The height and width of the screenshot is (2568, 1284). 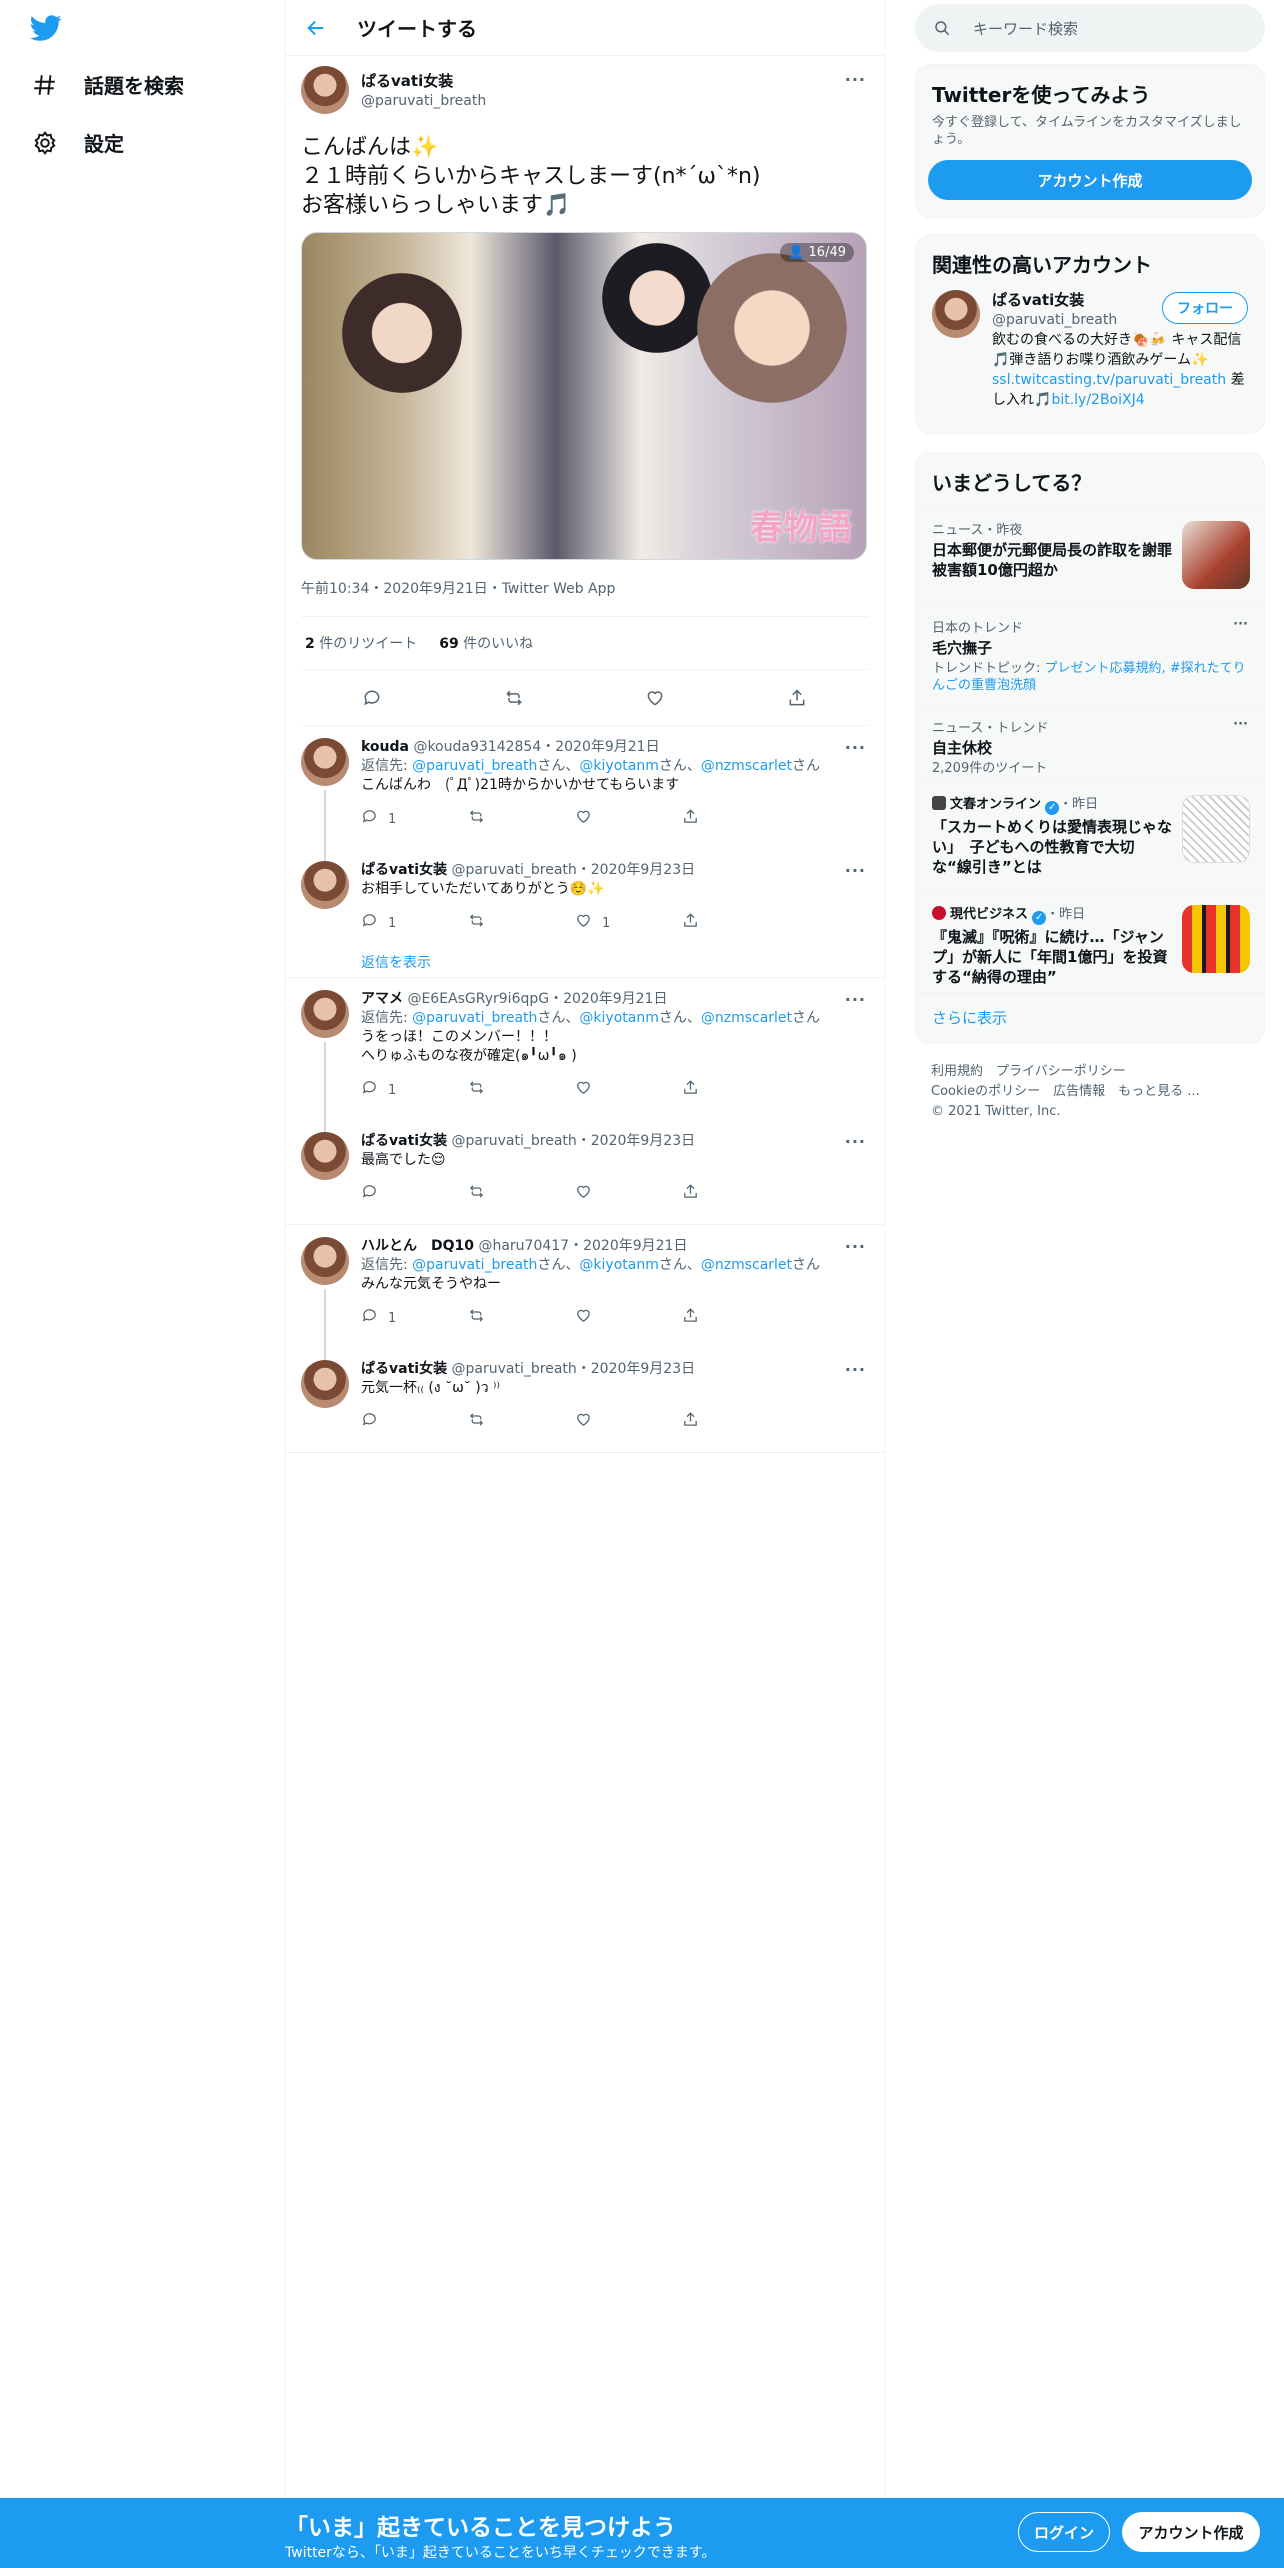 I want to click on retweet-icon, so click(x=514, y=698).